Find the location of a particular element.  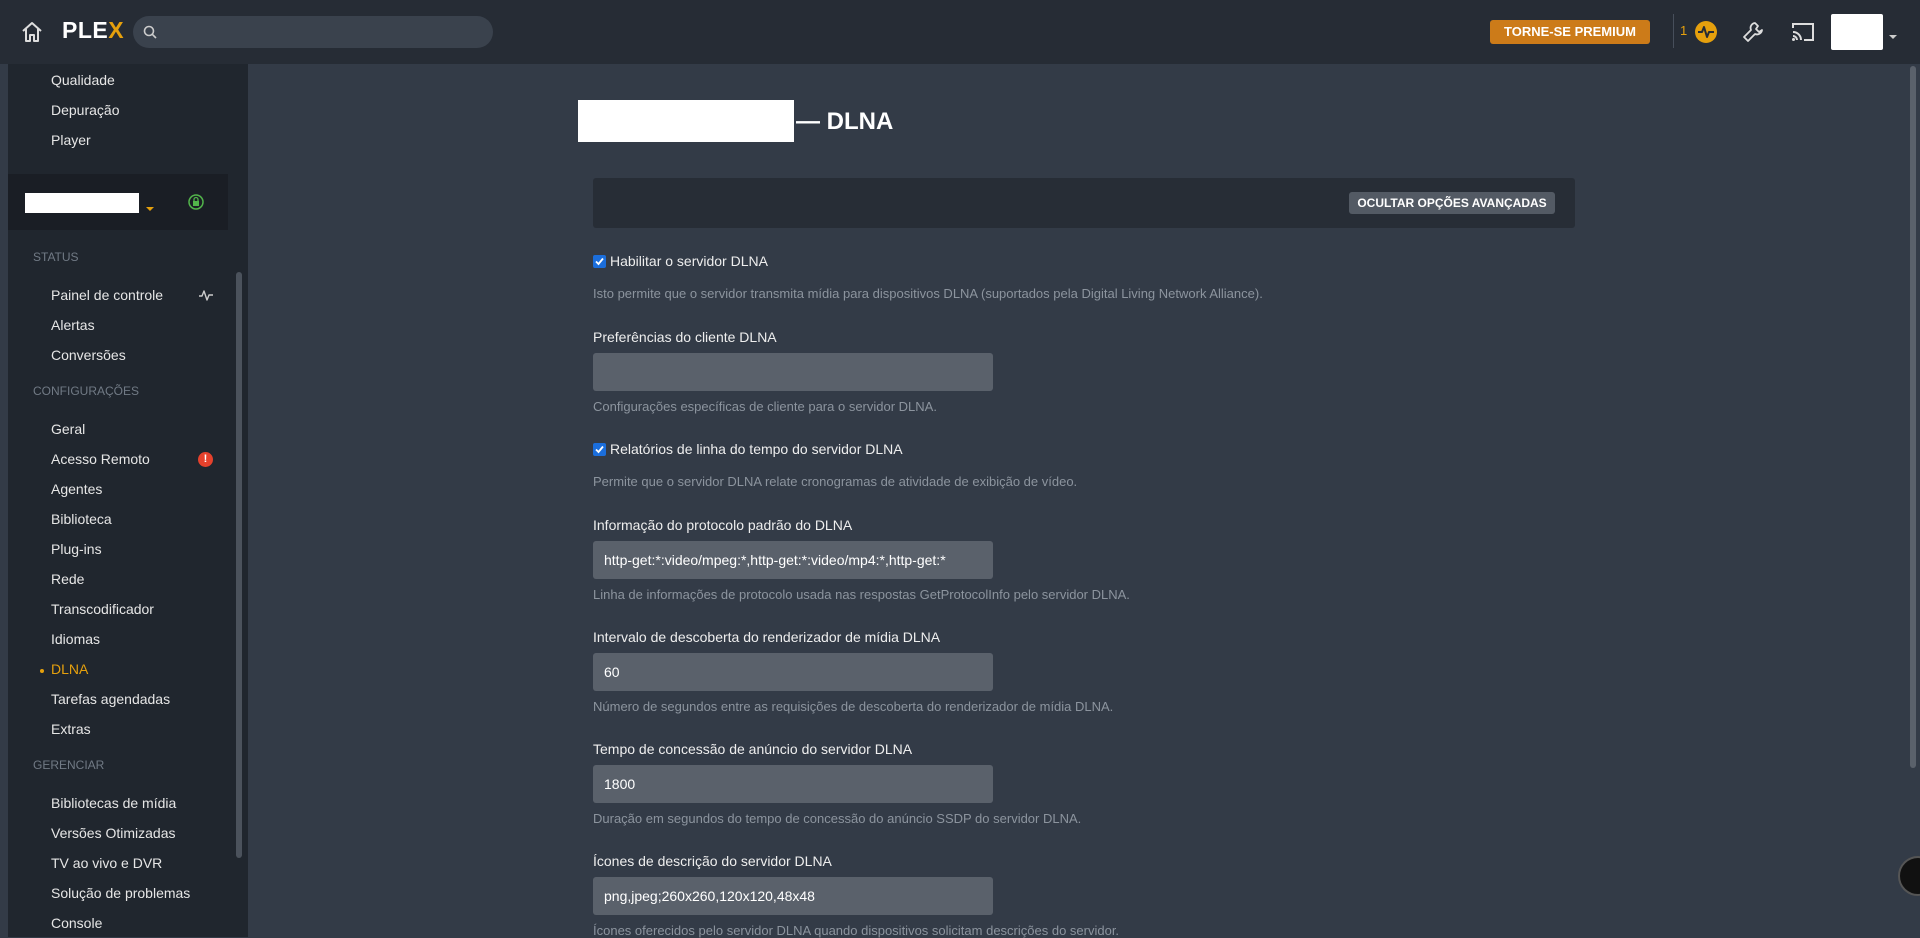

section-configuracoes: CONFIGURAÇÕES is located at coordinates (86, 391).